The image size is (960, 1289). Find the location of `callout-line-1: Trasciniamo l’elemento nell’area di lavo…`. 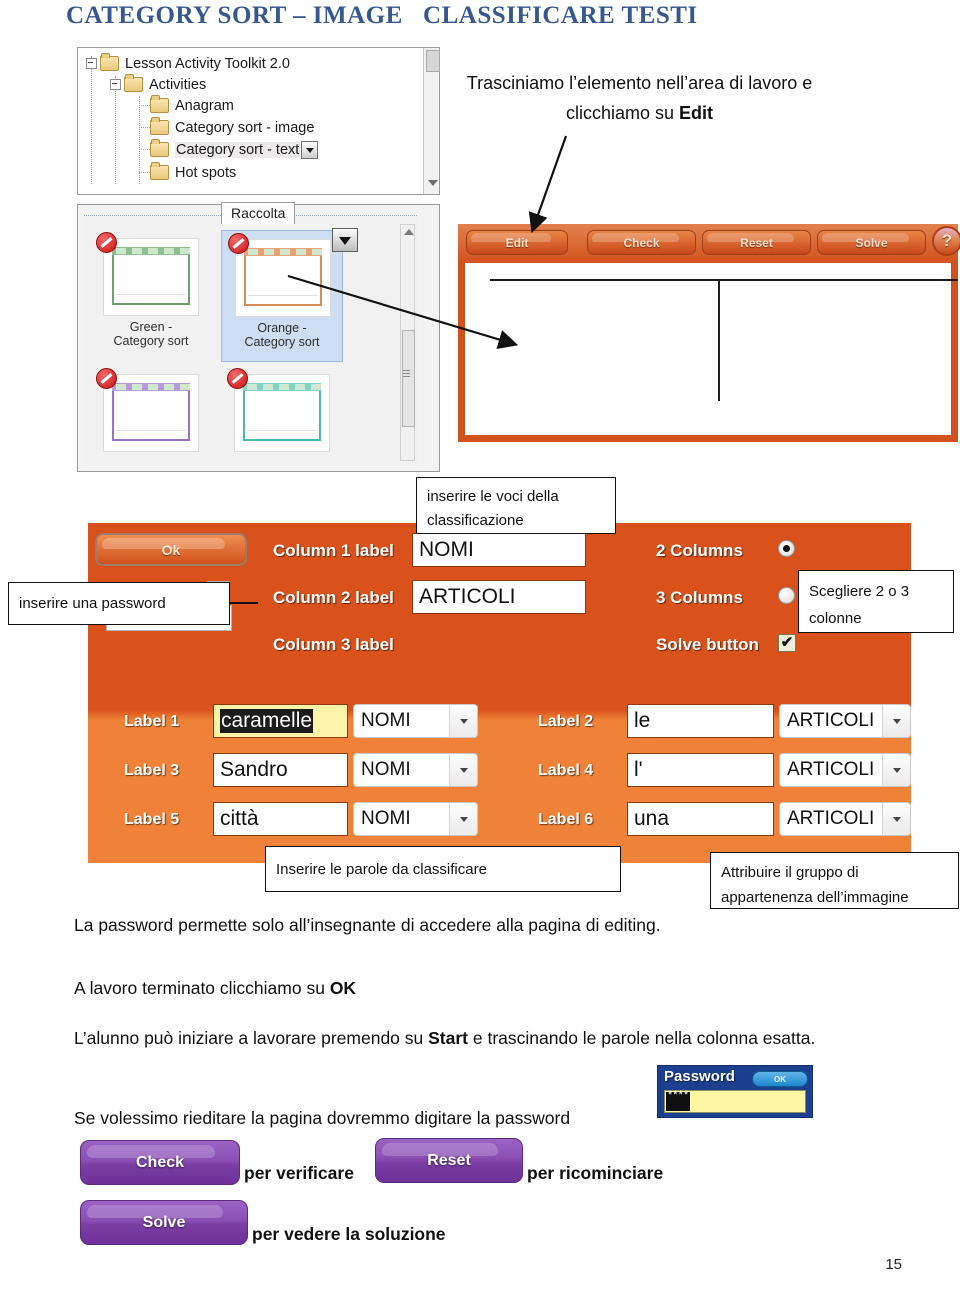

callout-line-1: Trasciniamo l’elemento nell’area di lavo… is located at coordinates (639, 83).